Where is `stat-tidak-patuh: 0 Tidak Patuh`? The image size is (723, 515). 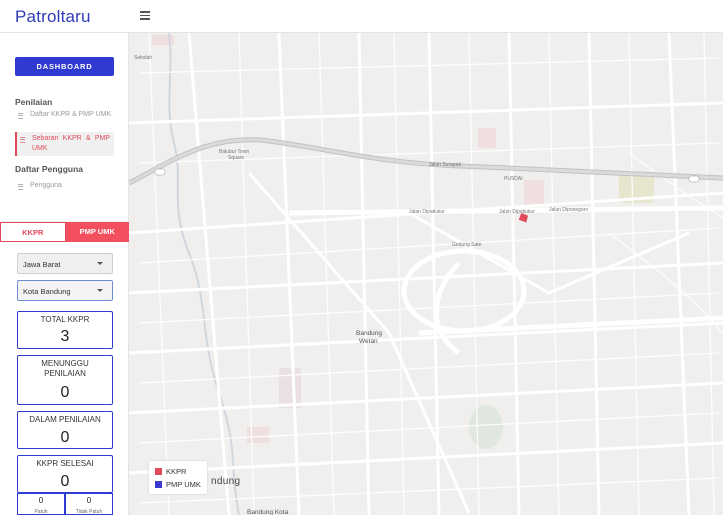
stat-tidak-patuh: 0 Tidak Patuh is located at coordinates (89, 504).